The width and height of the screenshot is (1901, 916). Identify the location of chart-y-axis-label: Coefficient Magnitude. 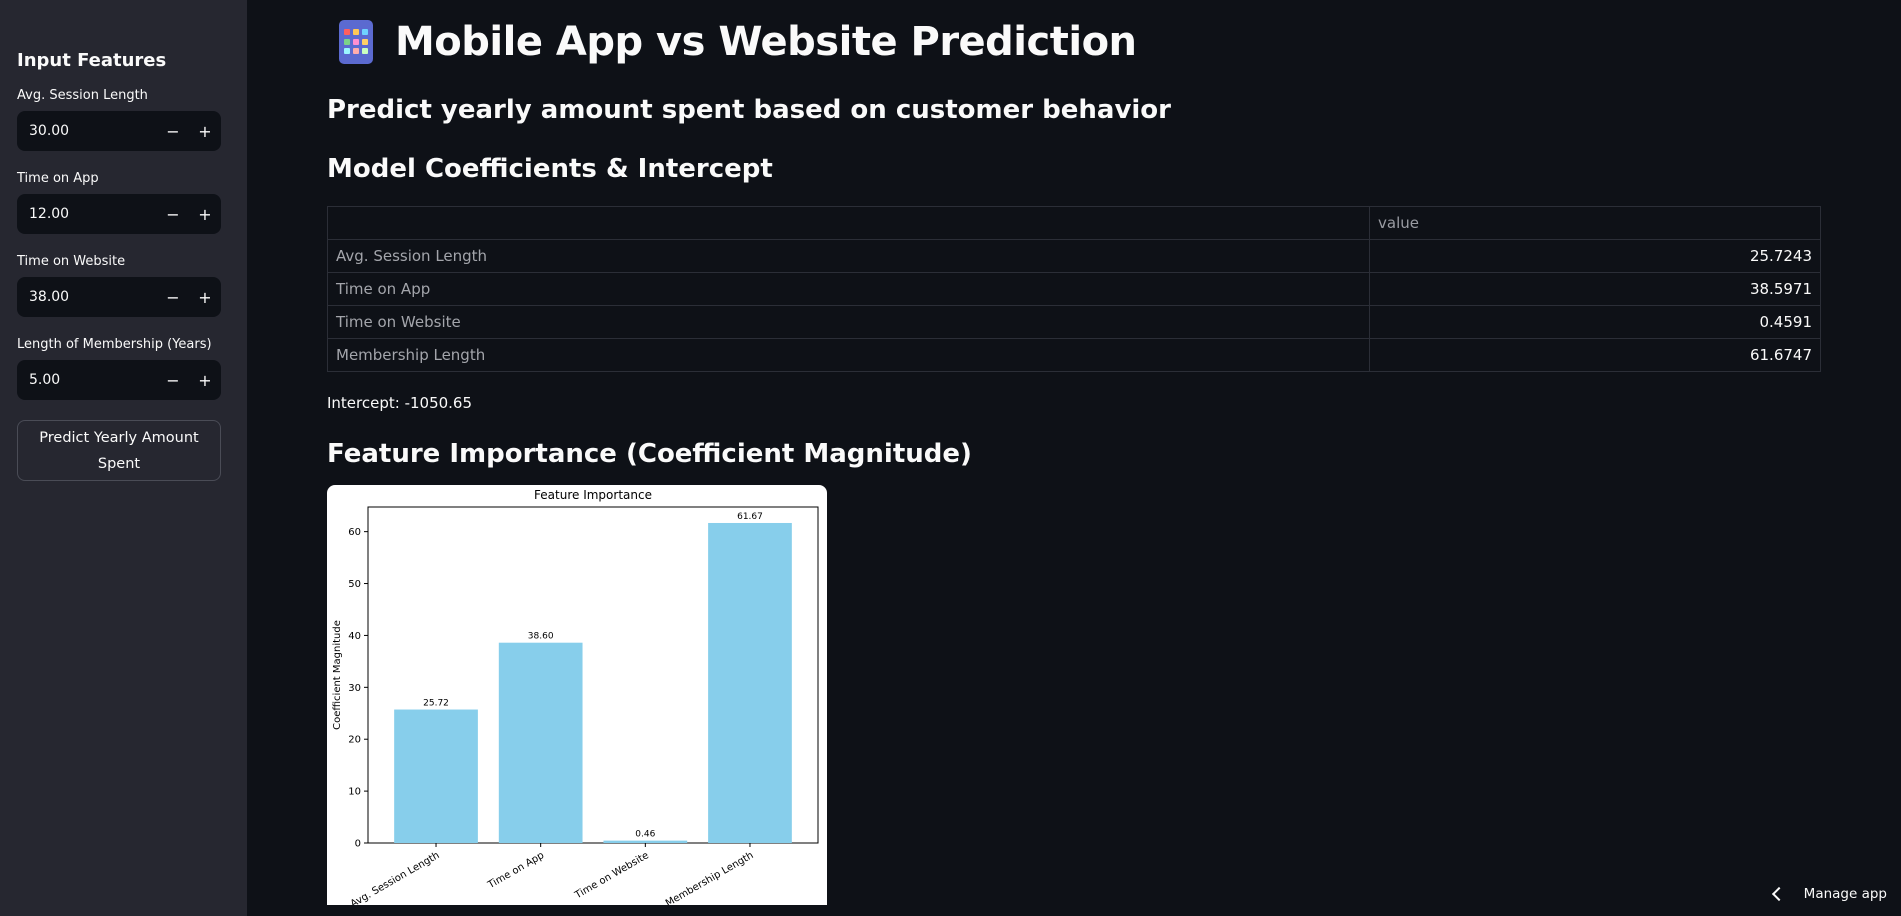
(337, 675).